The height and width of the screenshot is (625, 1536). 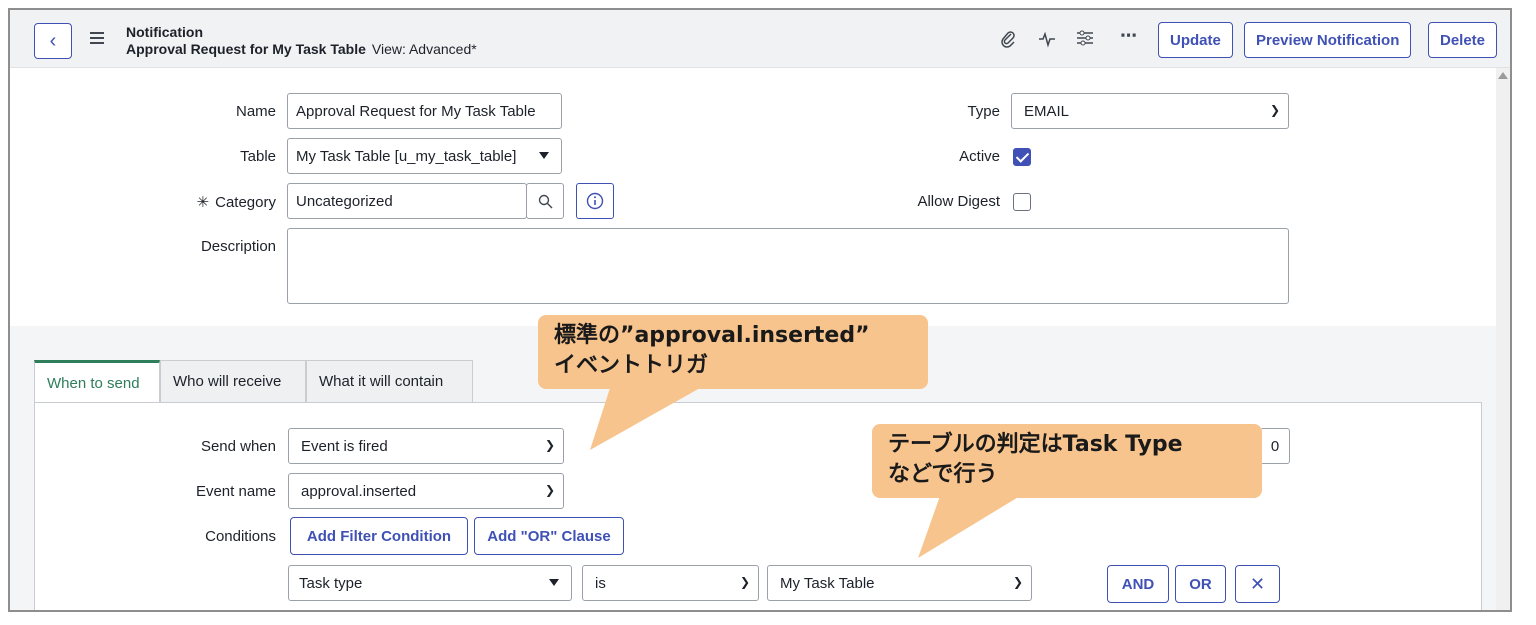 What do you see at coordinates (1275, 446) in the screenshot?
I see `weight-field: 0` at bounding box center [1275, 446].